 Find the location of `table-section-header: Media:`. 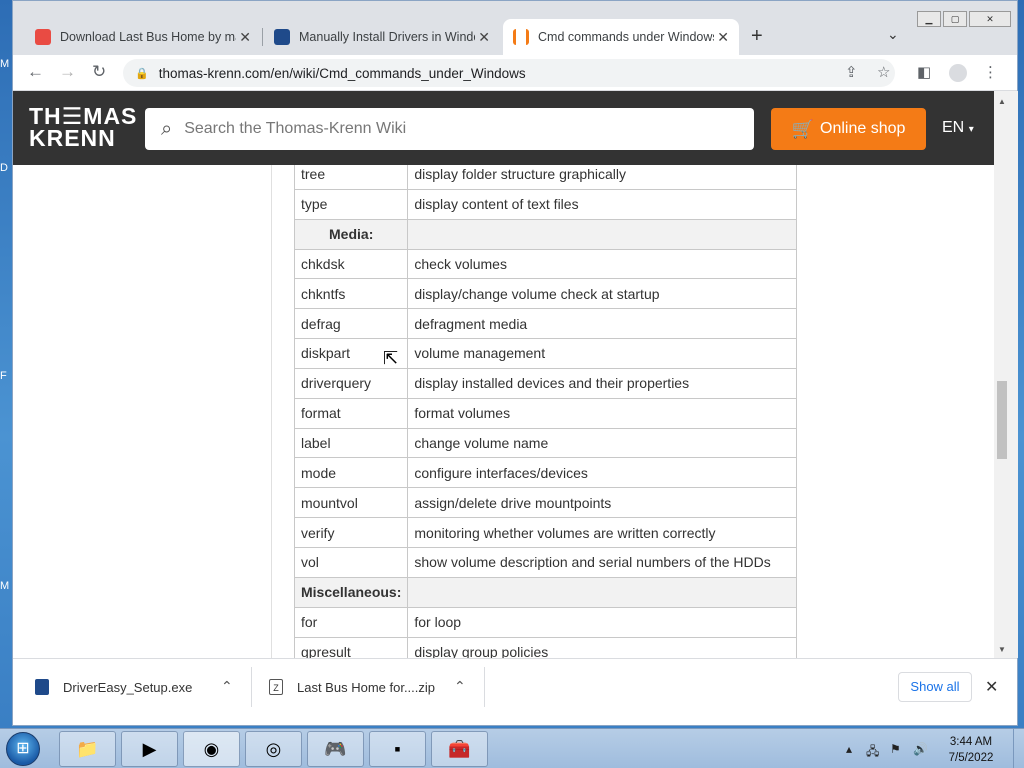

table-section-header: Media: is located at coordinates (545, 234).